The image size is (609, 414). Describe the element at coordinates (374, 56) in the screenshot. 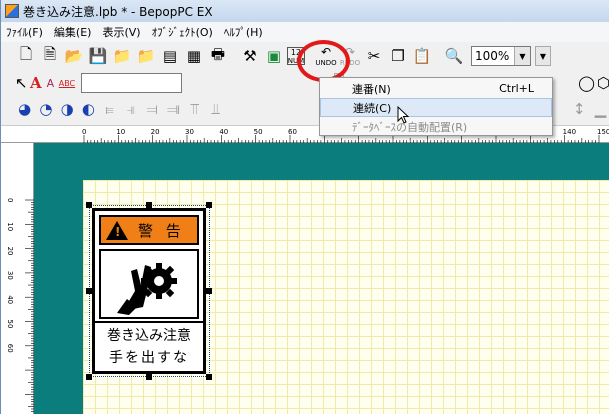

I see `cut-icon: ✂` at that location.